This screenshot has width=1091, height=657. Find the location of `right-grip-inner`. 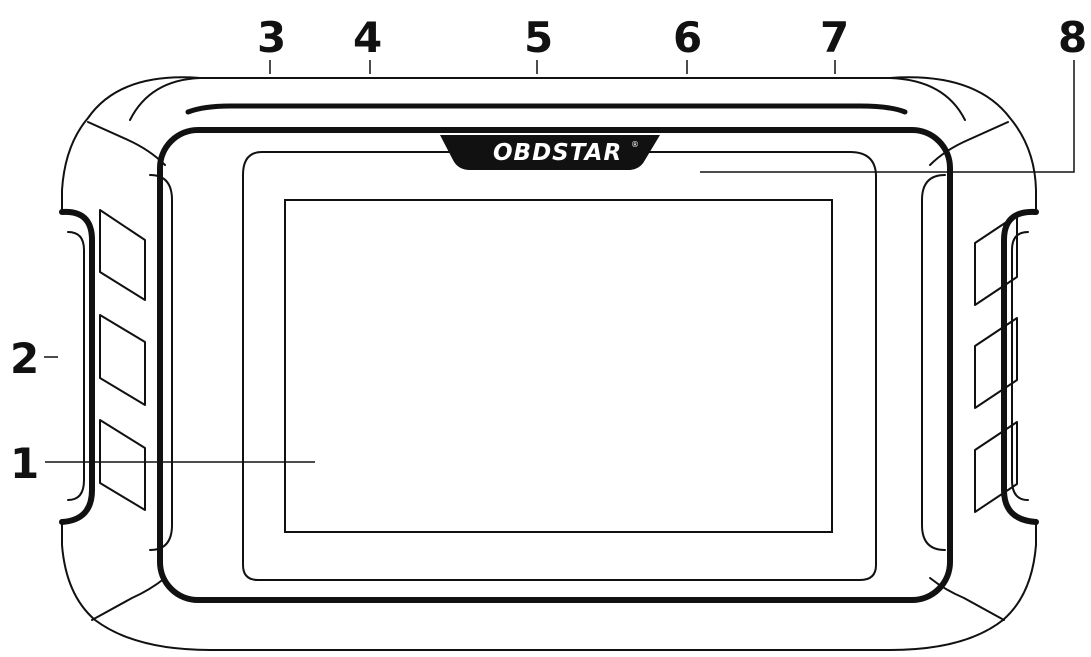

right-grip-inner is located at coordinates (1020, 366).